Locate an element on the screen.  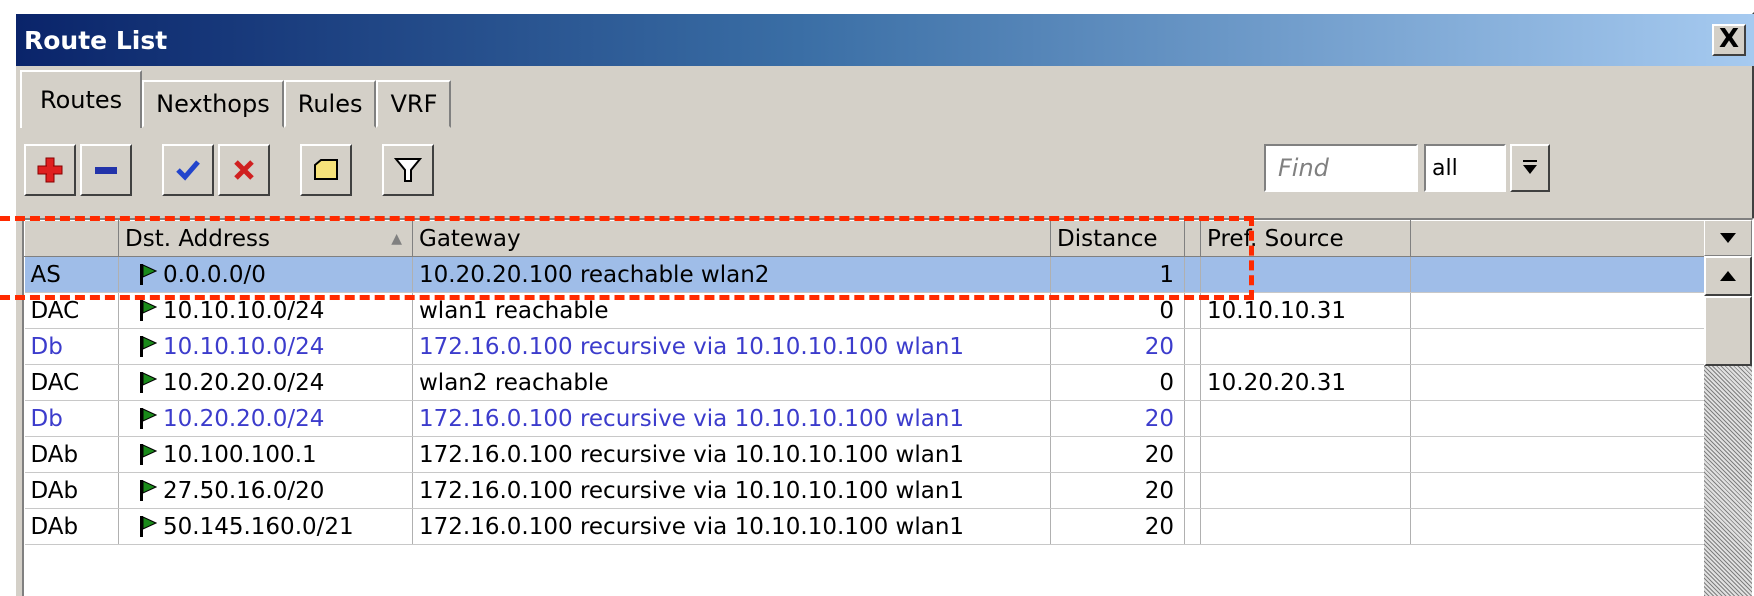
filter-button is located at coordinates (408, 170).